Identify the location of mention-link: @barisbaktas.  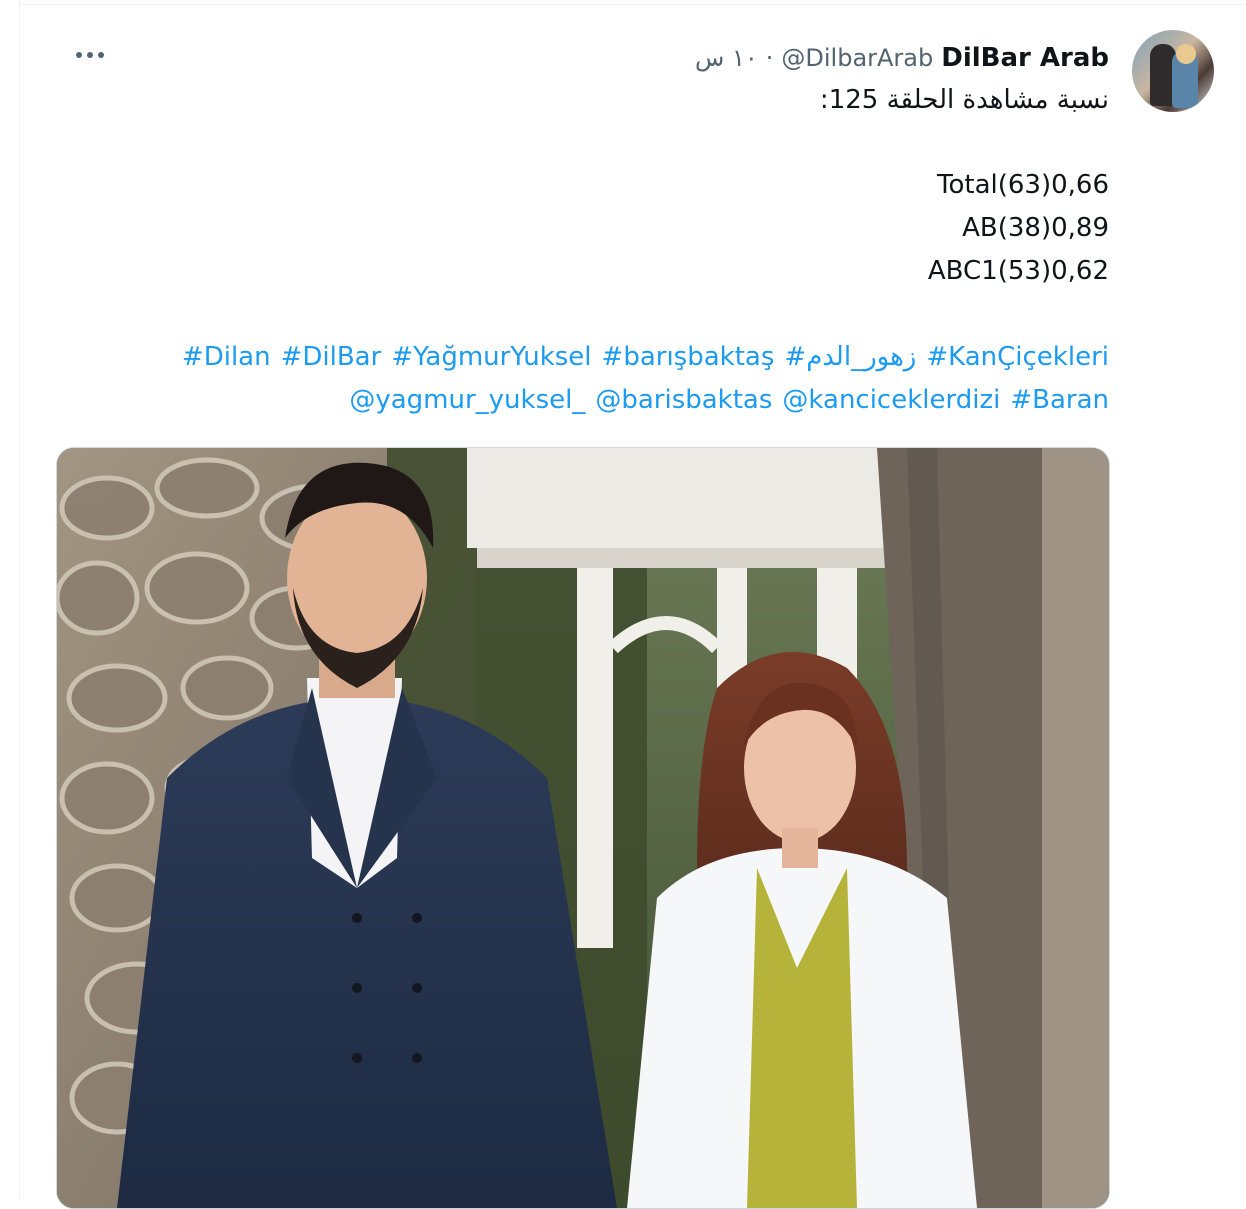
(683, 400).